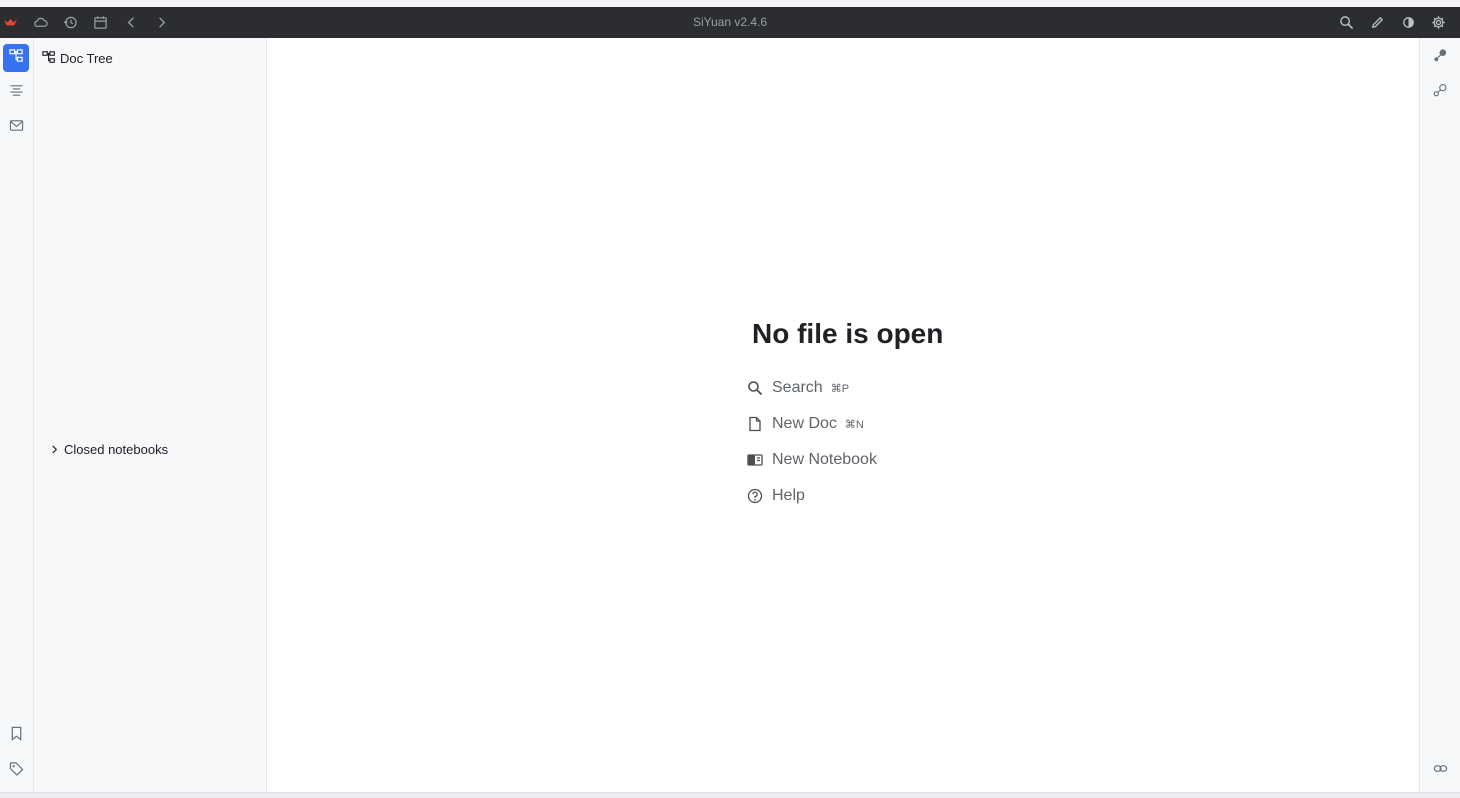 This screenshot has width=1460, height=798. Describe the element at coordinates (788, 495) in the screenshot. I see `empty-action-label: Help` at that location.